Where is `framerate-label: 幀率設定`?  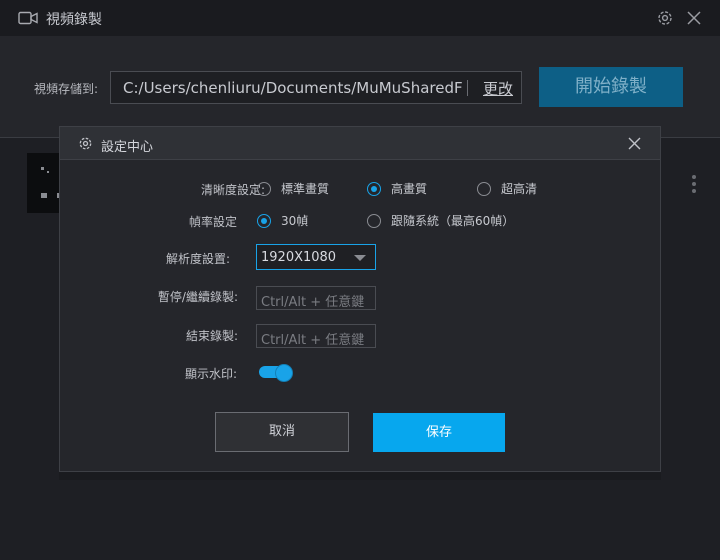 framerate-label: 幀率設定 is located at coordinates (212, 222).